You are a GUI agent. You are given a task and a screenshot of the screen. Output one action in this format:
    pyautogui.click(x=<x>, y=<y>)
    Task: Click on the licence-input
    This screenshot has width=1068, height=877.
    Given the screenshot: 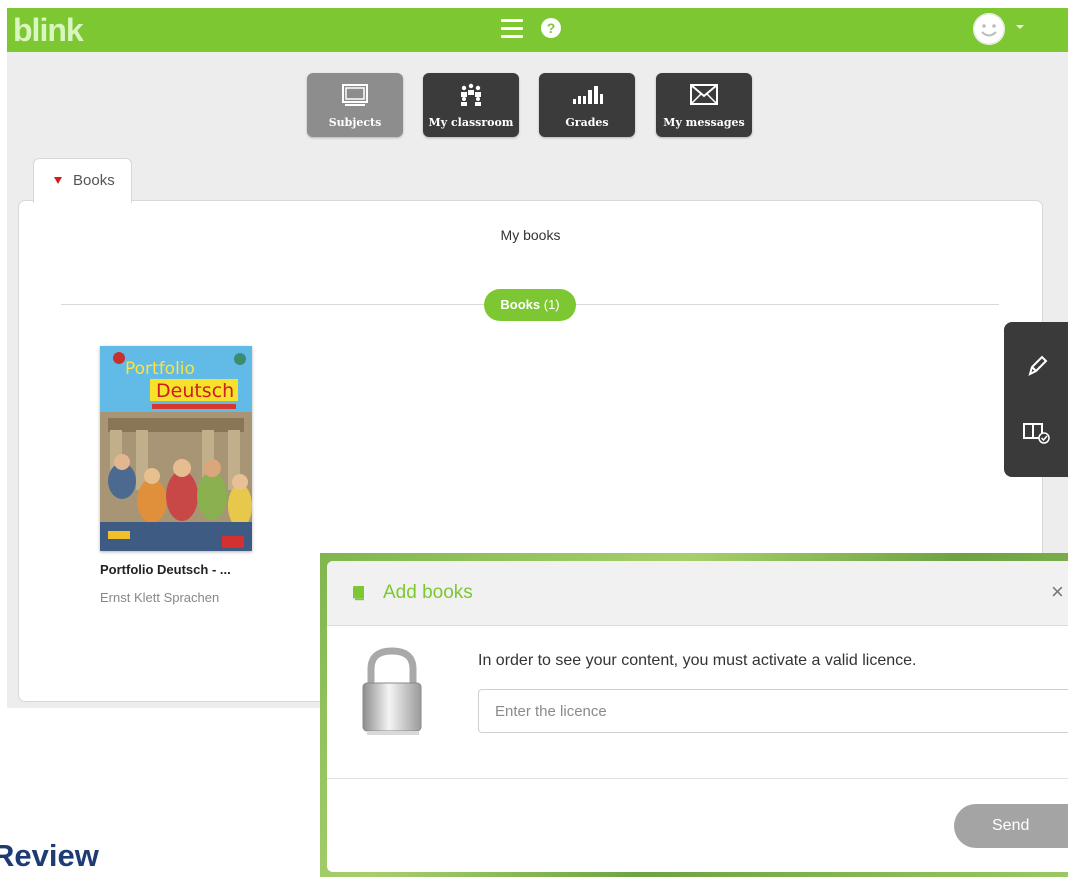 What is the action you would take?
    pyautogui.click(x=773, y=711)
    